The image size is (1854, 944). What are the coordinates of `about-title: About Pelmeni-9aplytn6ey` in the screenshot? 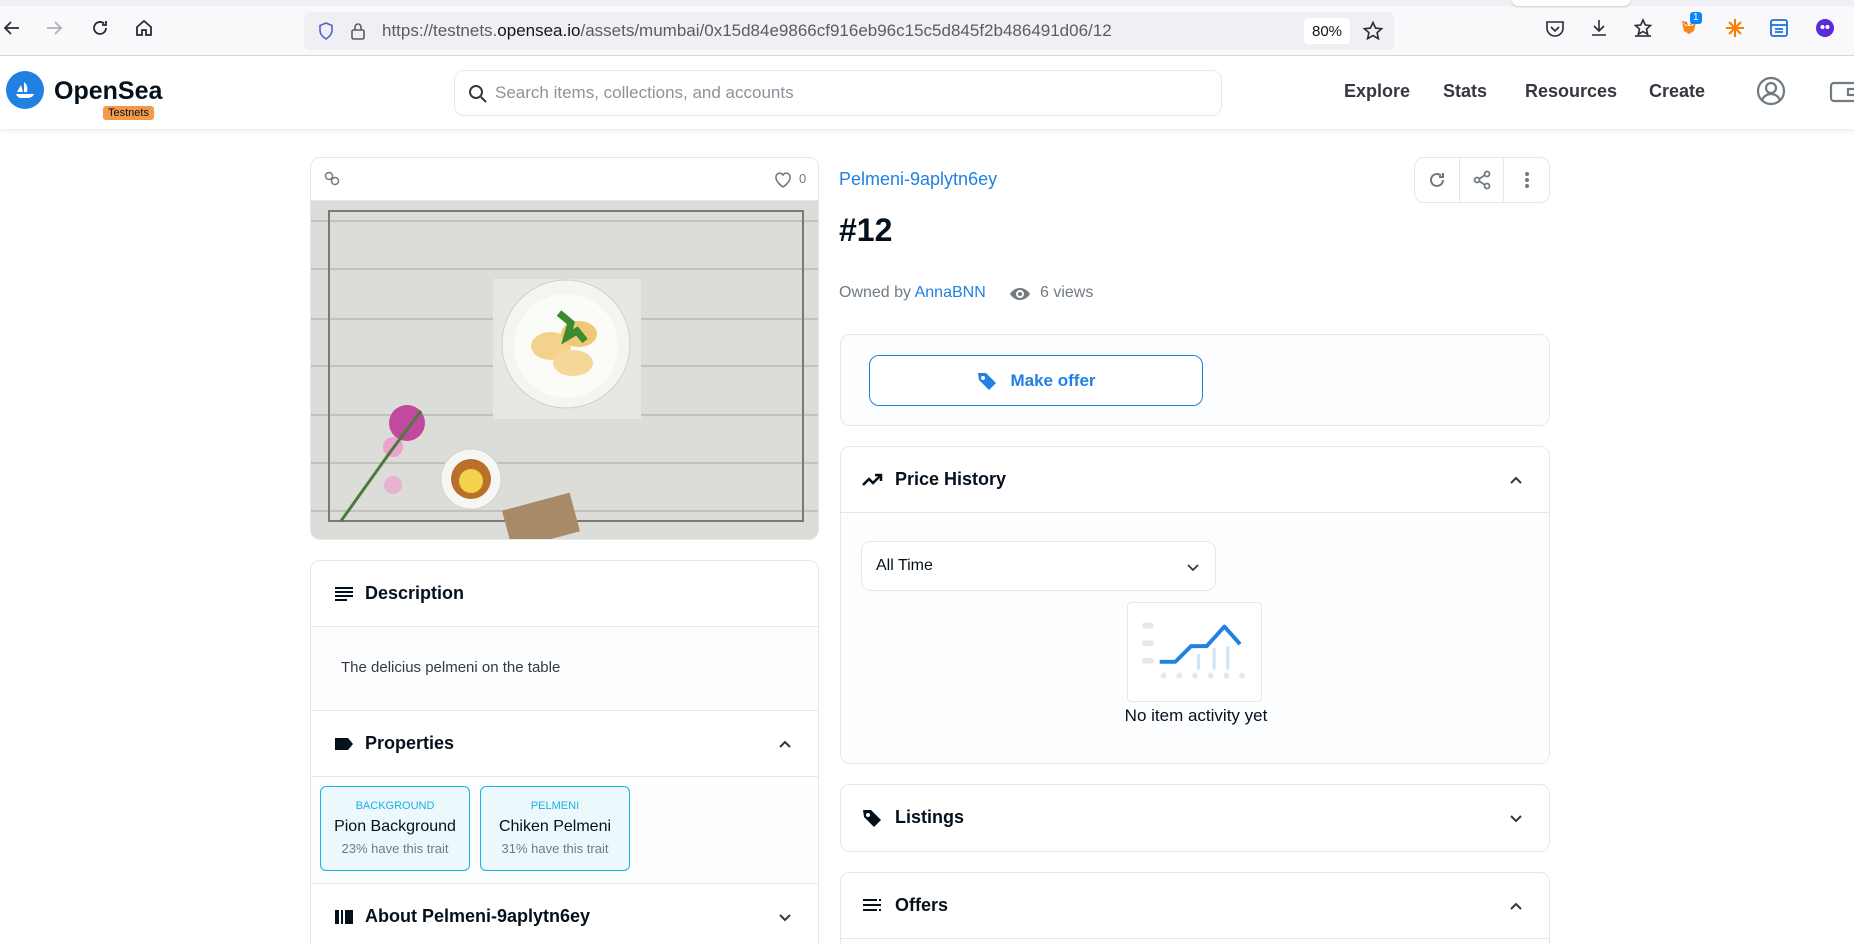 It's located at (478, 916).